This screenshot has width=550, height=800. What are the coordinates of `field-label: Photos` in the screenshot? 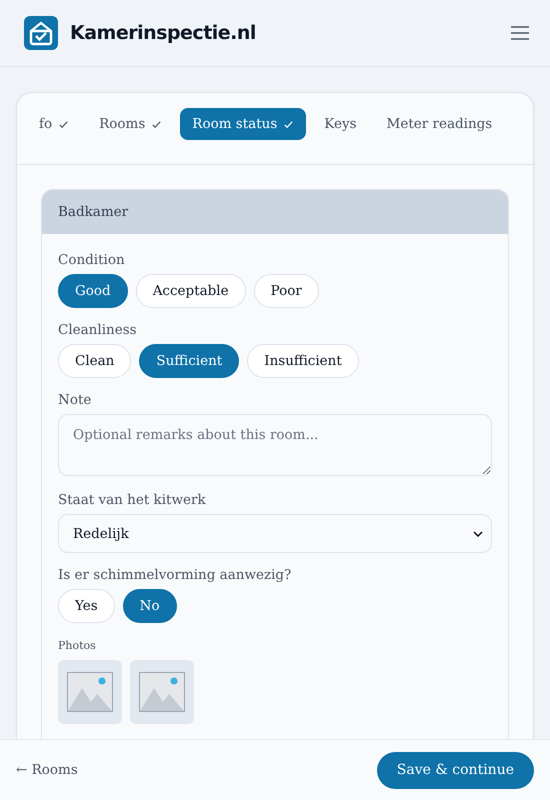 It's located at (77, 645).